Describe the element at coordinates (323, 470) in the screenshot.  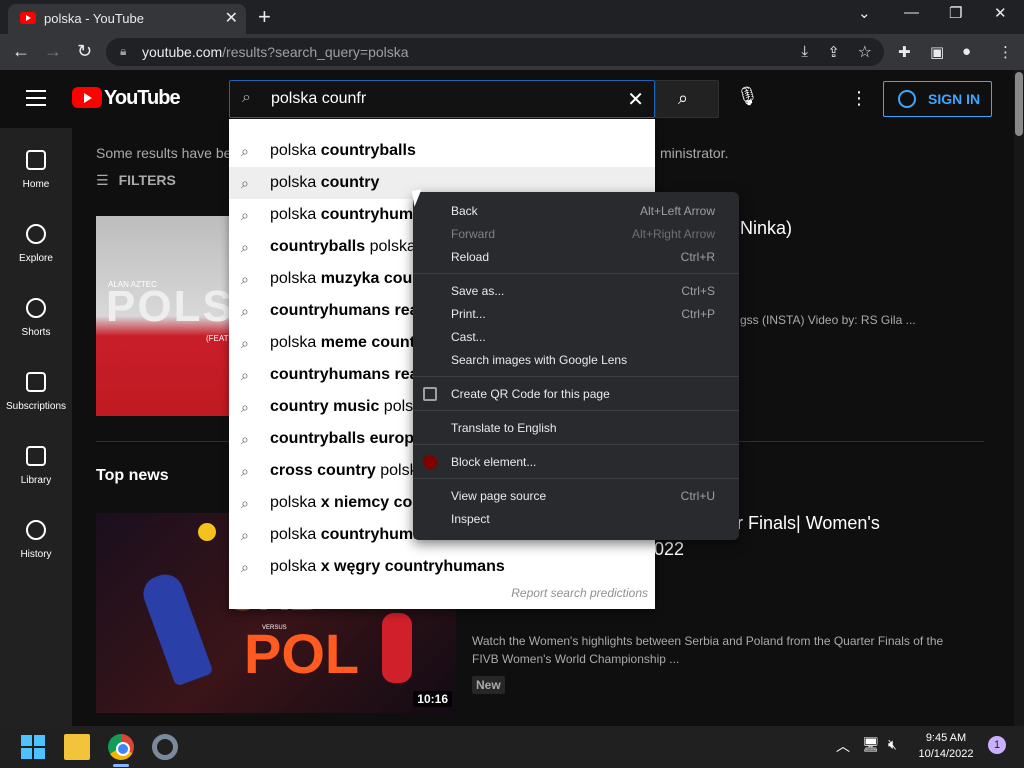
I see `suggestion-bold-text: cross country` at that location.